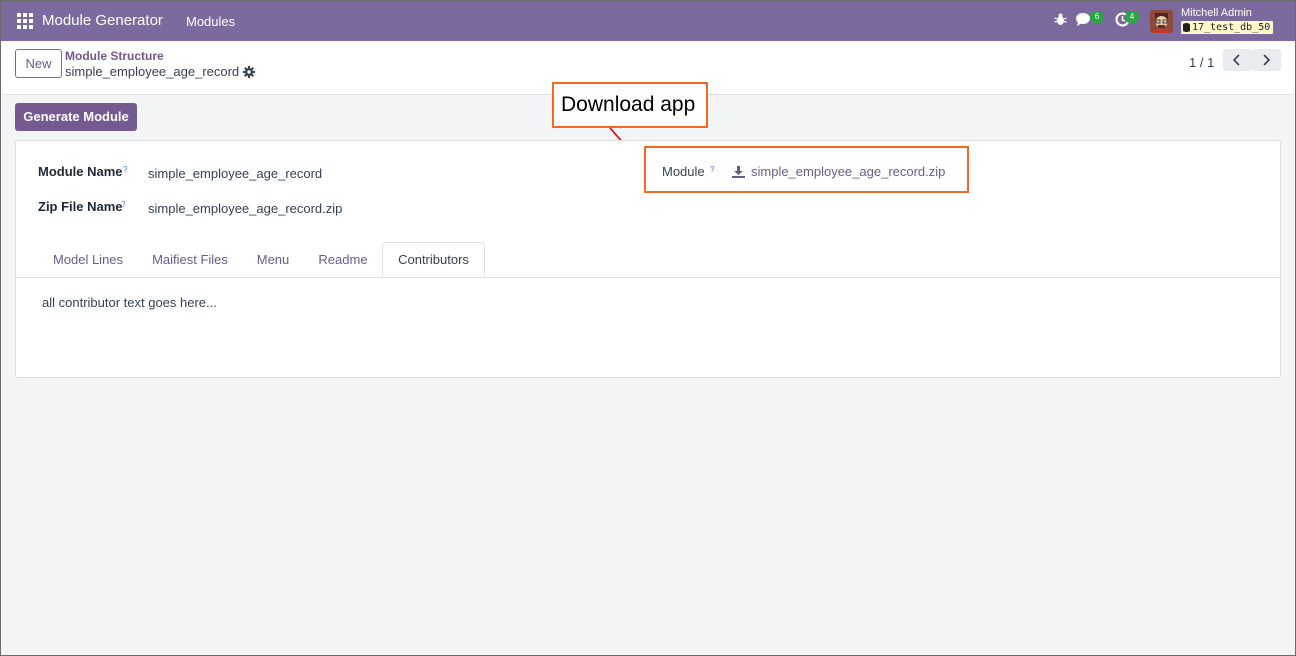  What do you see at coordinates (1060, 20) in the screenshot?
I see `debug-bug-icon` at bounding box center [1060, 20].